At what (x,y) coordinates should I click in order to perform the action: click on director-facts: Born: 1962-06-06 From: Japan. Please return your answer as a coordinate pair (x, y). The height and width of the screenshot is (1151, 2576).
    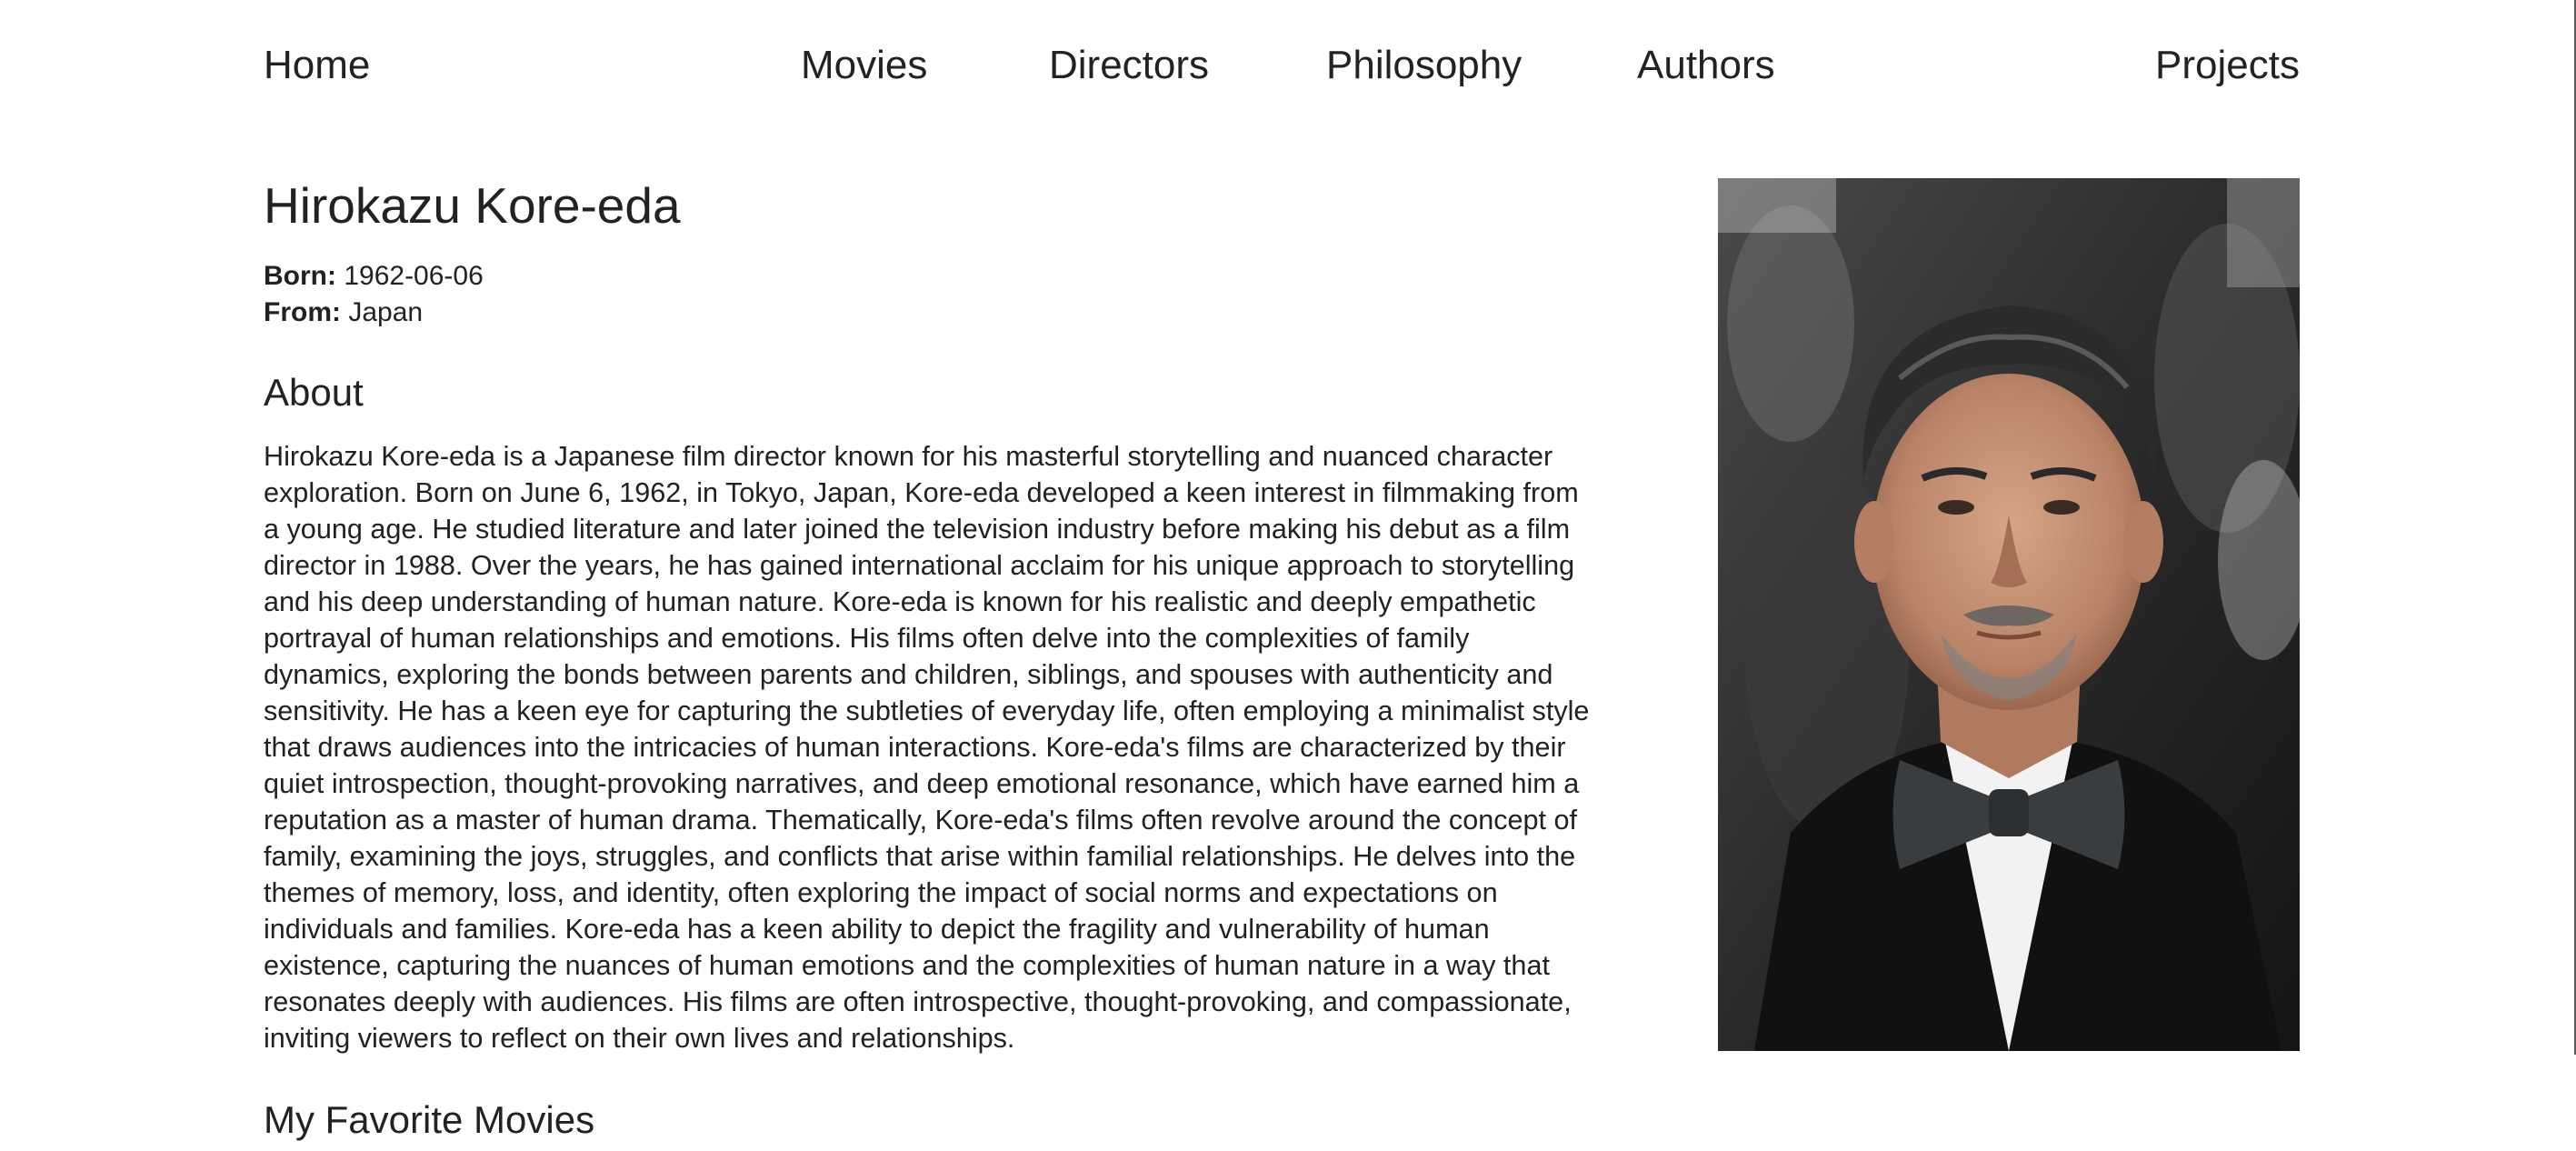
    Looking at the image, I should click on (927, 294).